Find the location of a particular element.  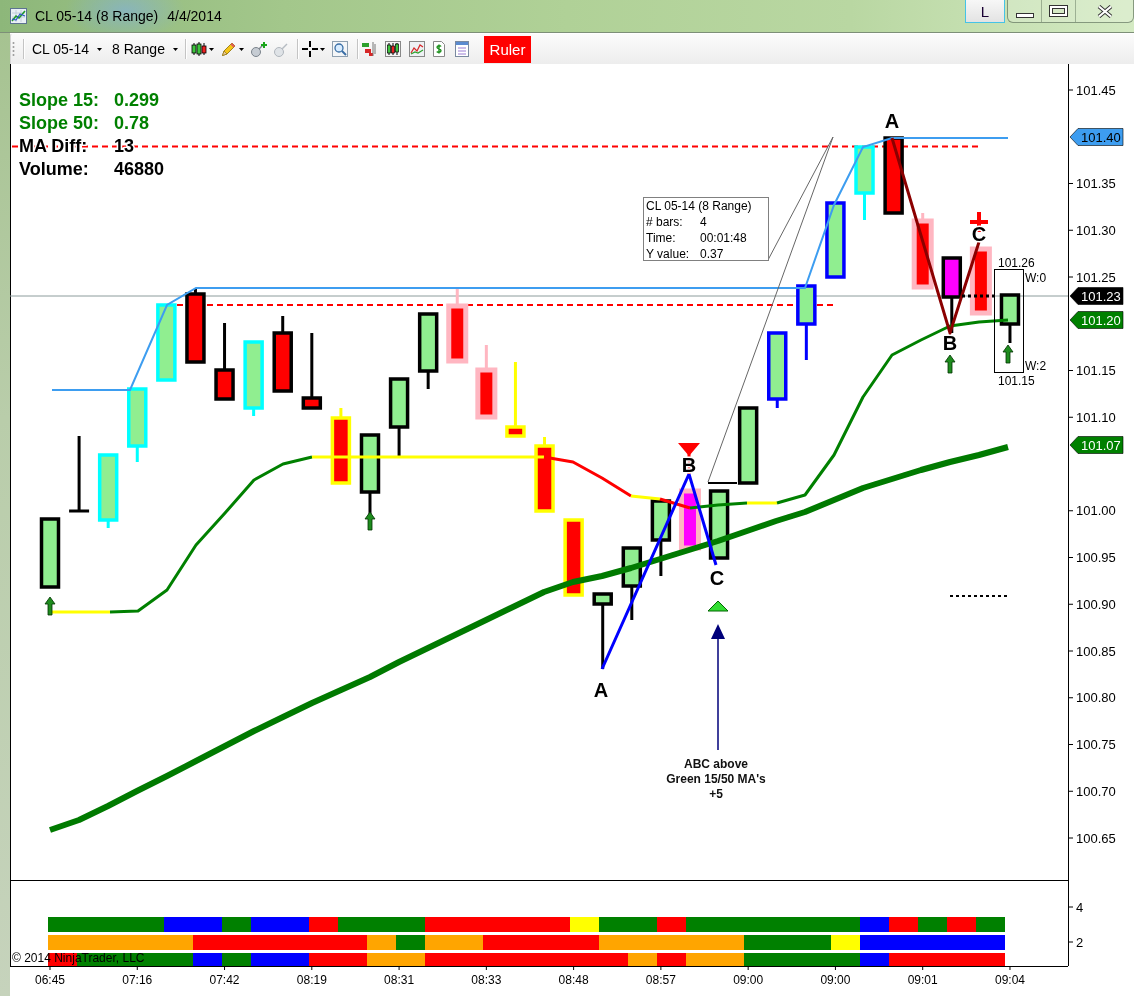

grip-icon is located at coordinates (13, 49).